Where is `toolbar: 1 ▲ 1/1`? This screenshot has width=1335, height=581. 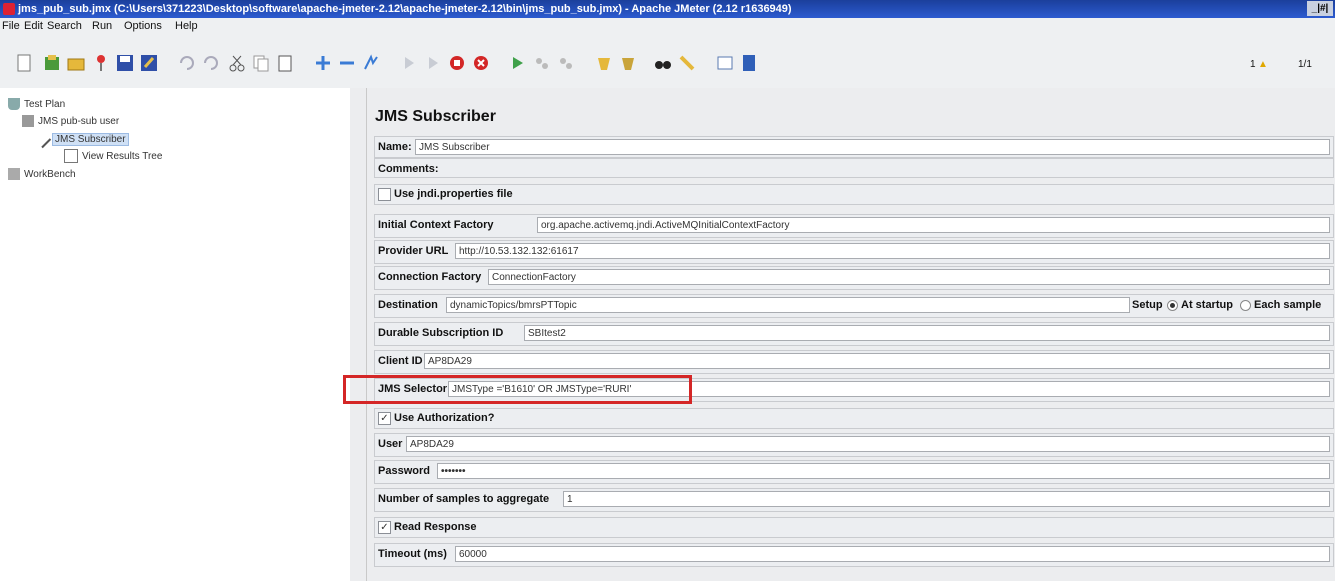 toolbar: 1 ▲ 1/1 is located at coordinates (667, 62).